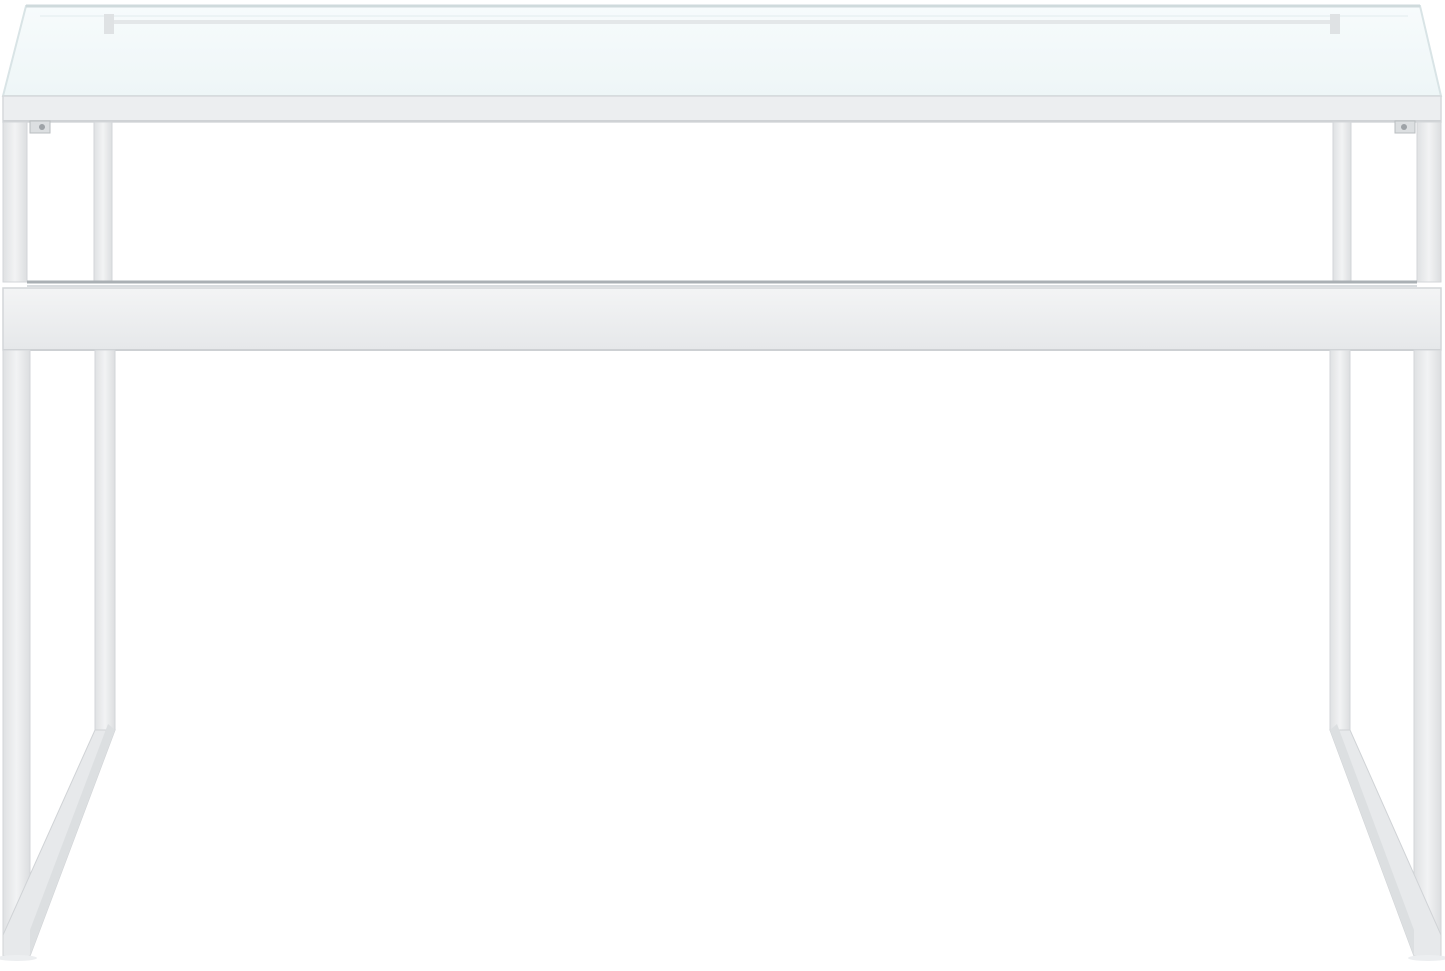 The image size is (1445, 971). Describe the element at coordinates (59, 653) in the screenshot. I see `left-leg-frame` at that location.